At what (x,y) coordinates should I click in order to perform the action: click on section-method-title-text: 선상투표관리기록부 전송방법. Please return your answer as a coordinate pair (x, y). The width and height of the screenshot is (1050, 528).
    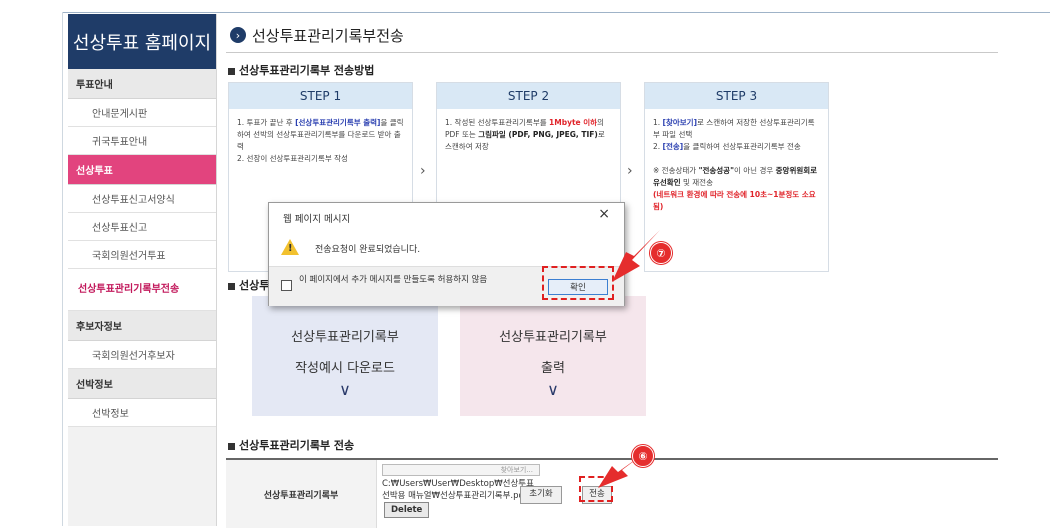
    Looking at the image, I should click on (307, 70).